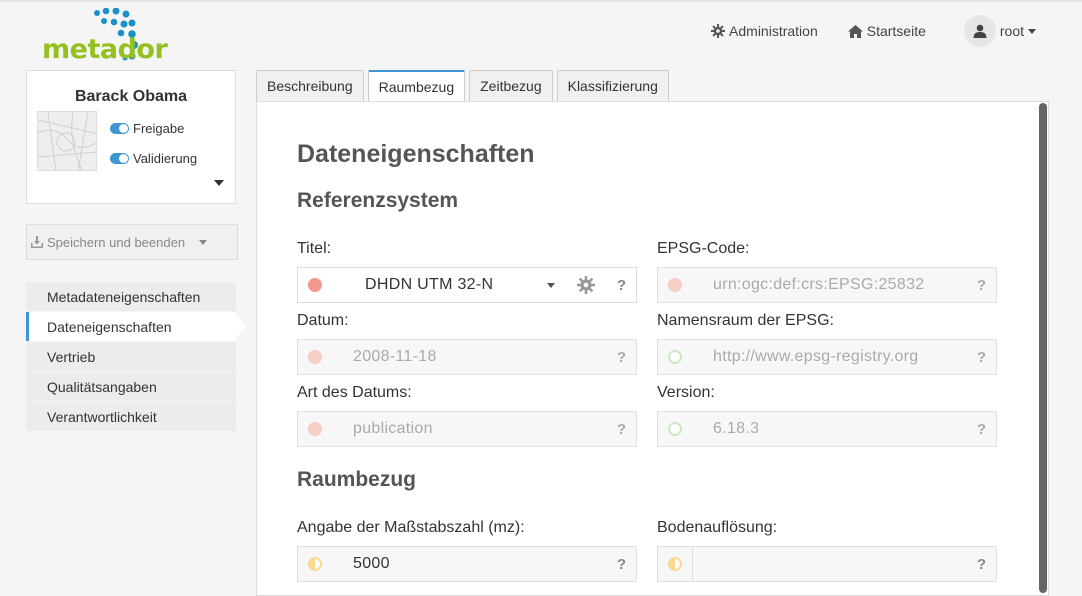 Image resolution: width=1082 pixels, height=596 pixels. I want to click on datum-value: 2008-11-18, so click(395, 356).